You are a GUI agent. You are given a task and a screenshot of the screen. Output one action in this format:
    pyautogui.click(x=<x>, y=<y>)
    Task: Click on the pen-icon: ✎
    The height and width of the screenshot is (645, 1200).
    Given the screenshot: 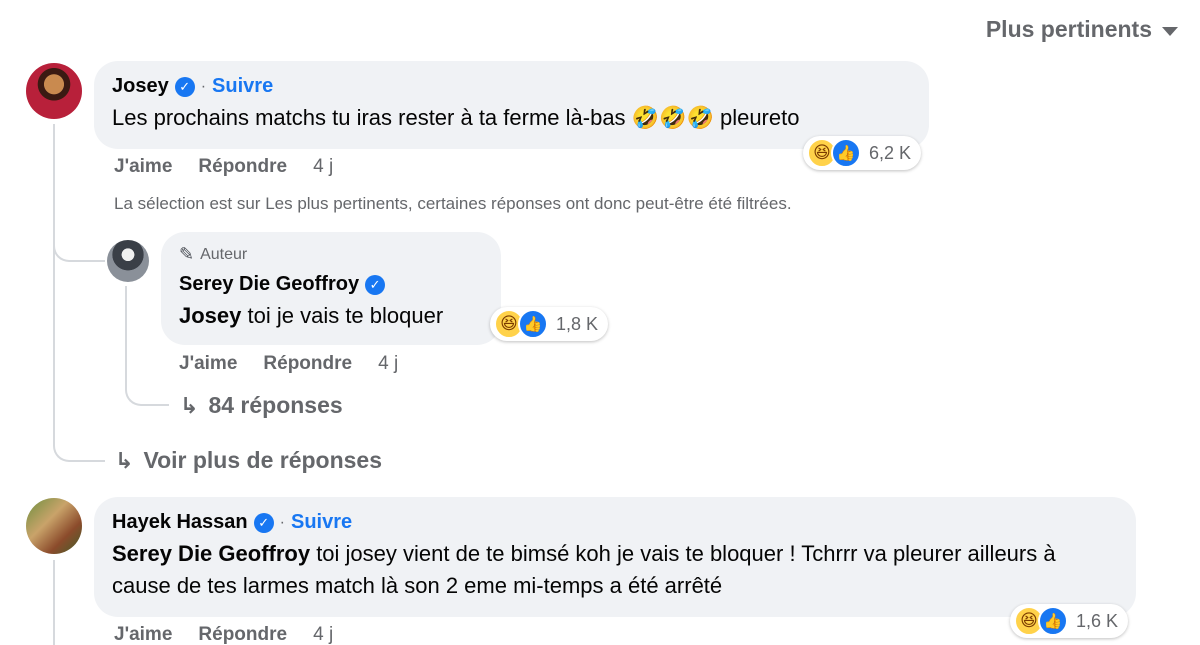 What is the action you would take?
    pyautogui.click(x=187, y=254)
    